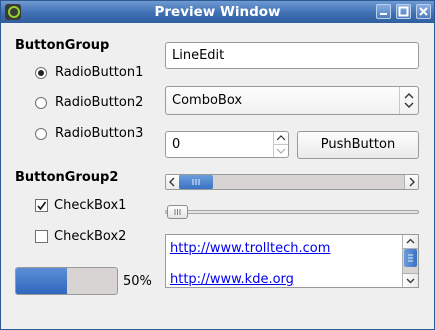  I want to click on title-bar: Preview Window, so click(217, 12).